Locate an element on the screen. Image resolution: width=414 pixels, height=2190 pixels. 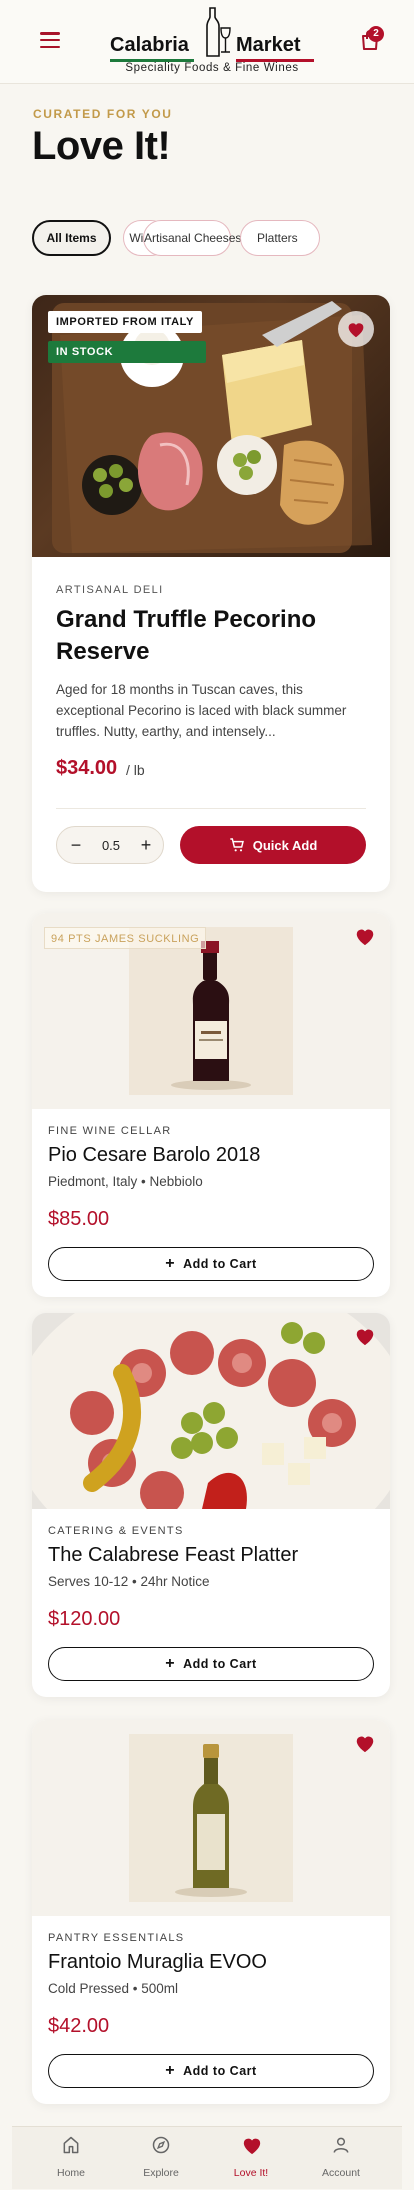
quantity-value: 0.5 is located at coordinates (111, 845).